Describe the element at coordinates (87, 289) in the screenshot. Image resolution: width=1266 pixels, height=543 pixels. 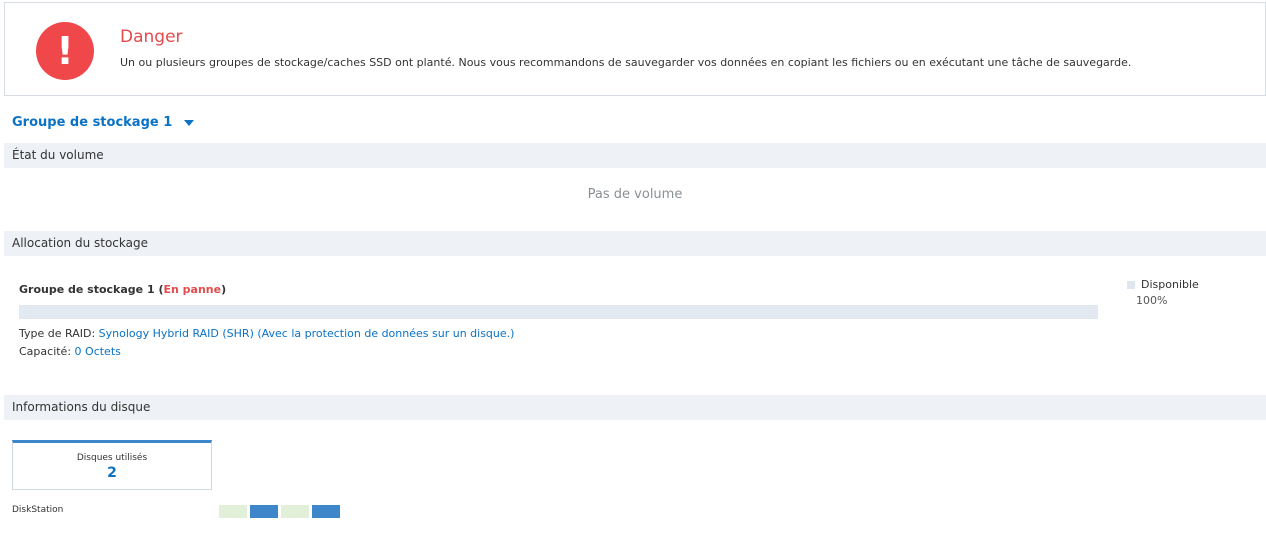
I see `pool-name-text: Groupe de stockage 1` at that location.